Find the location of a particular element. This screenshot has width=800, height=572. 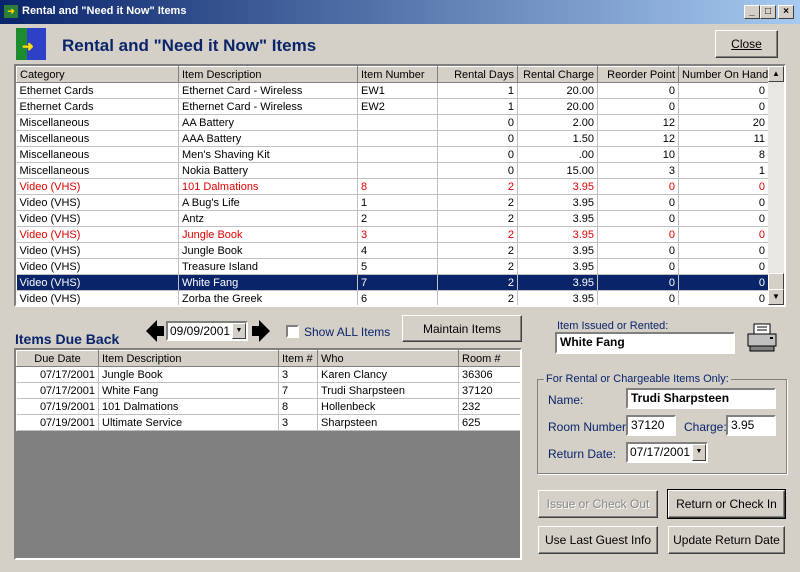

due-cell-item: 7 is located at coordinates (298, 390).